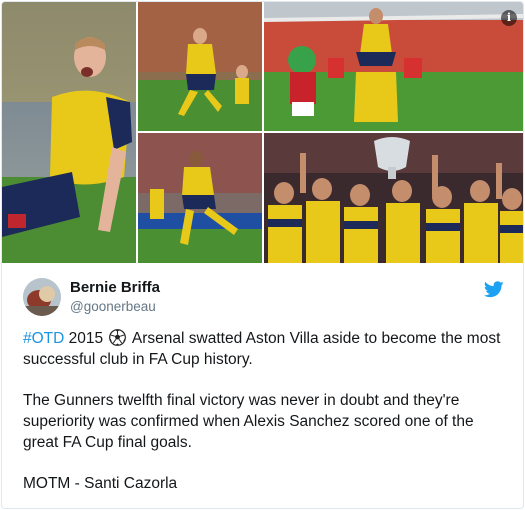 This screenshot has width=525, height=510. What do you see at coordinates (393, 66) in the screenshot?
I see `photo-celebration-lift: i` at bounding box center [393, 66].